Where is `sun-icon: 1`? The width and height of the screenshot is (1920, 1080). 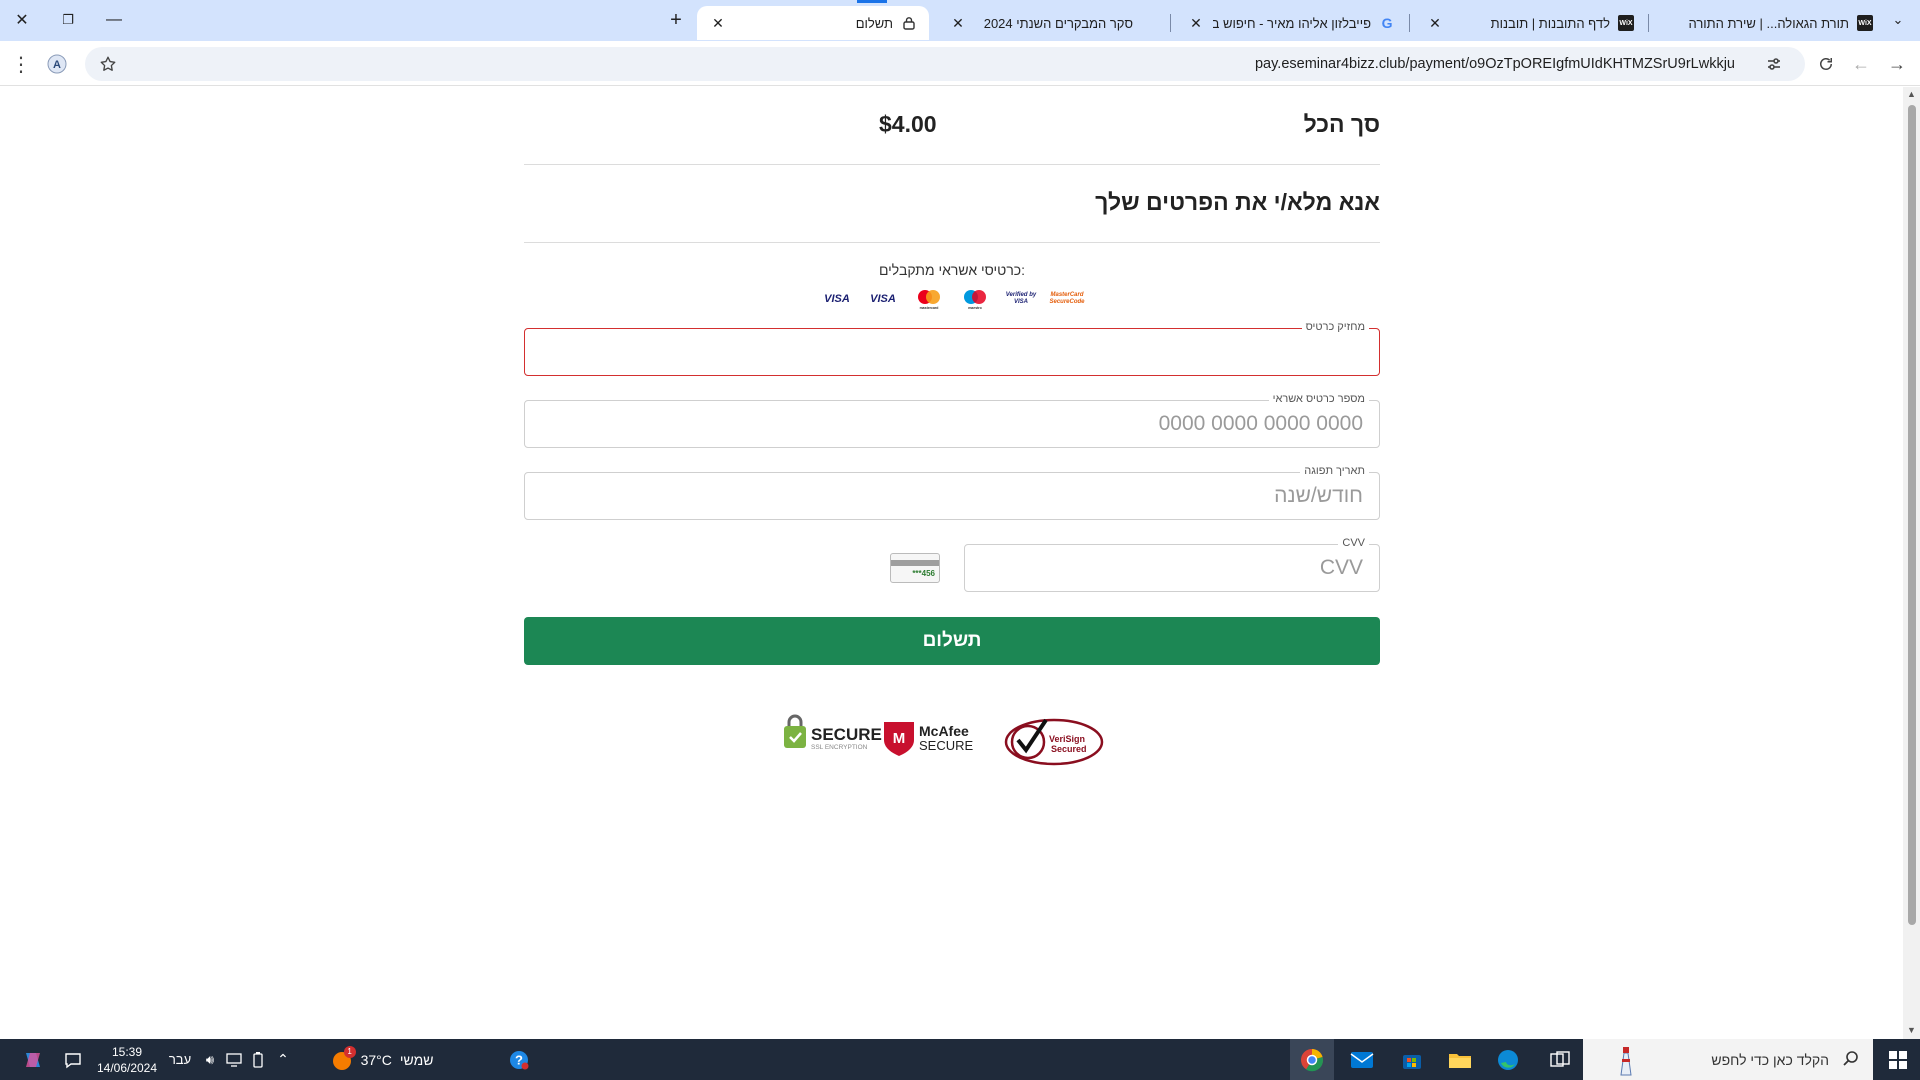
sun-icon: 1 is located at coordinates (343, 1058).